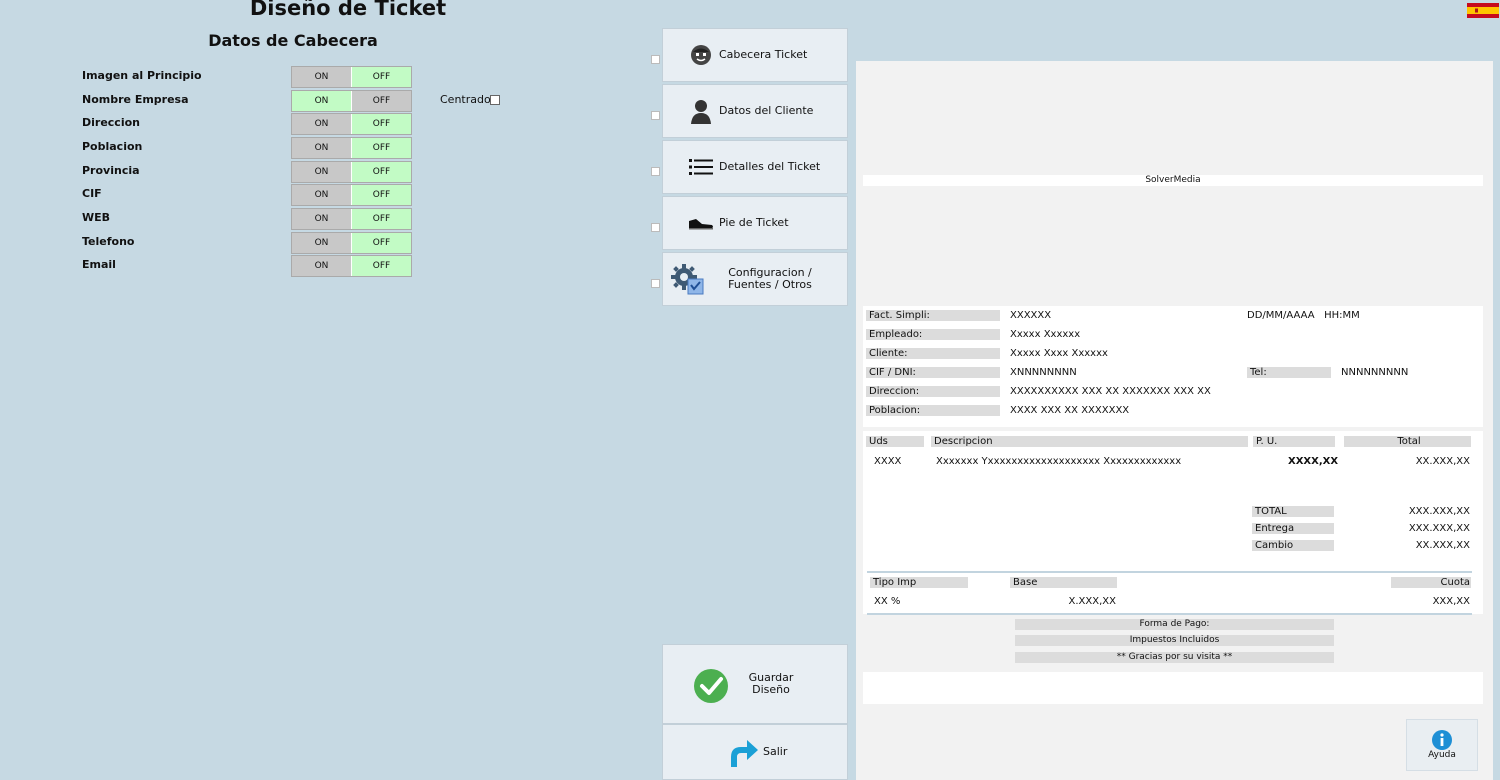  I want to click on total-value: XXX.XXX,XX, so click(1439, 511).